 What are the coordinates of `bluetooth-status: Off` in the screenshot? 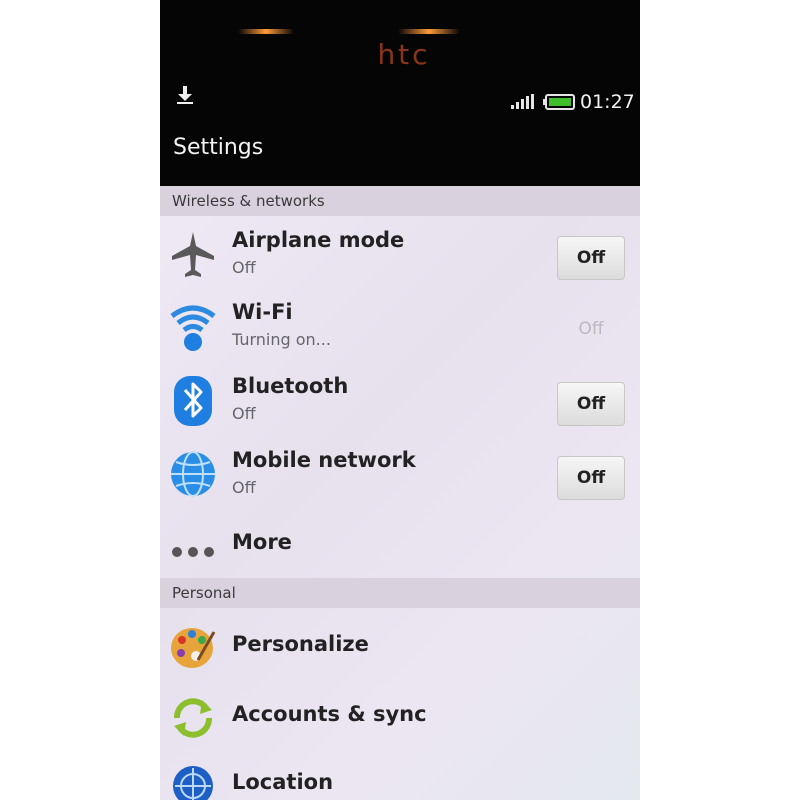 It's located at (244, 413).